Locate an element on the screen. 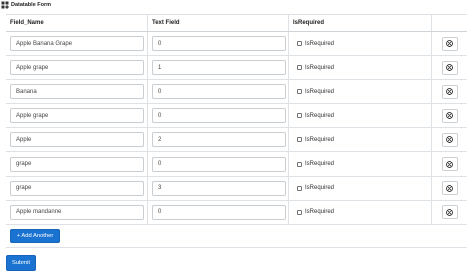  field-name-input: Apple mandanne is located at coordinates (77, 212).